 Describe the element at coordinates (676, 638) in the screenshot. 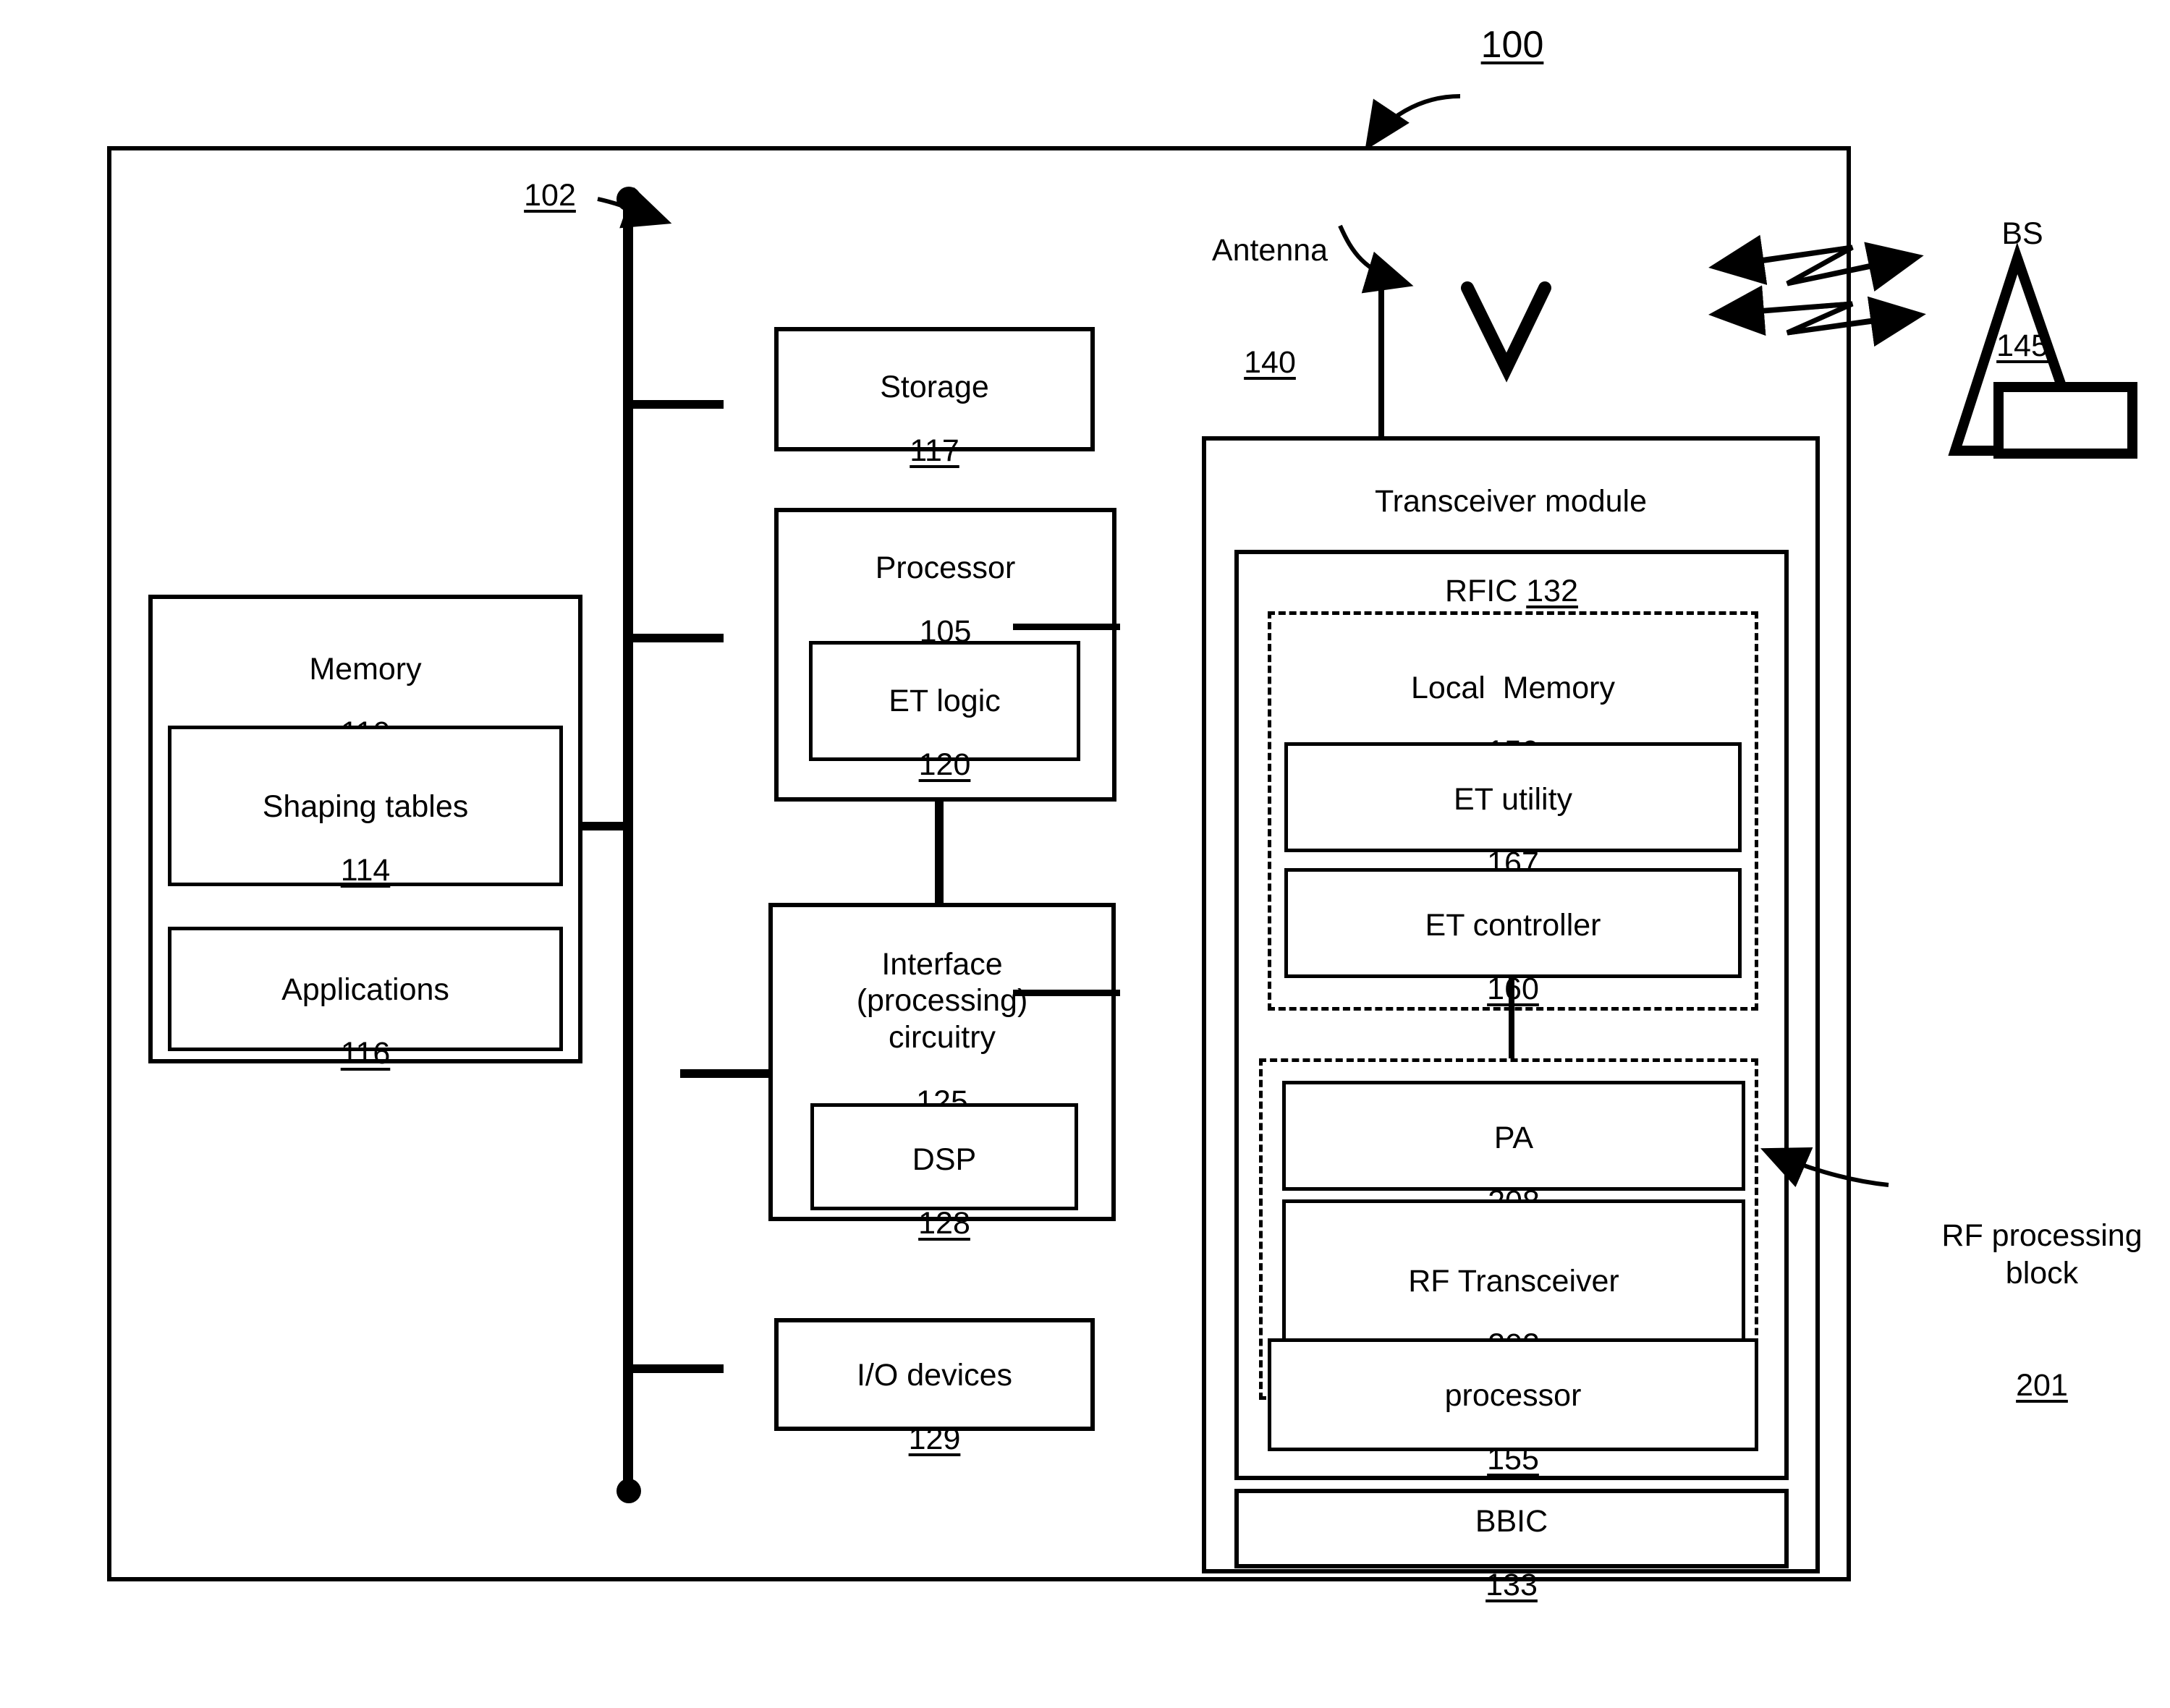

I see `bus-stub-processor` at that location.